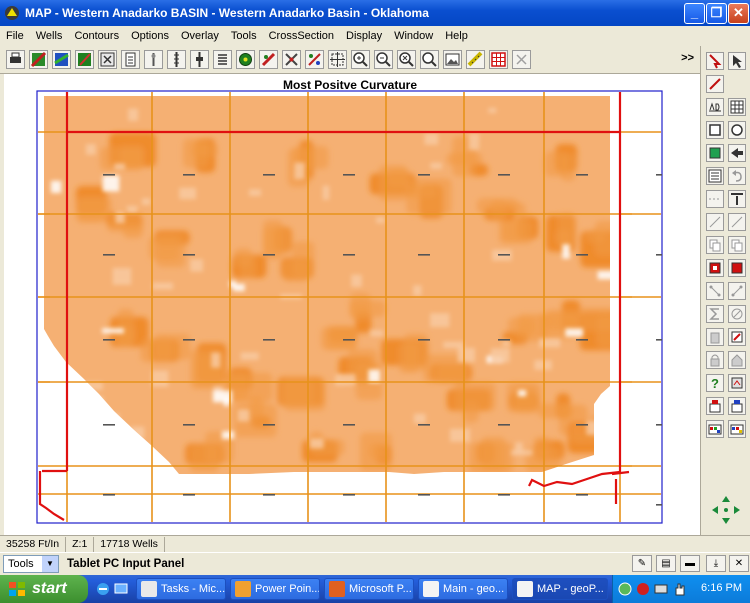 The height and width of the screenshot is (603, 750). What do you see at coordinates (738, 13) in the screenshot?
I see `close-button: ✕` at bounding box center [738, 13].